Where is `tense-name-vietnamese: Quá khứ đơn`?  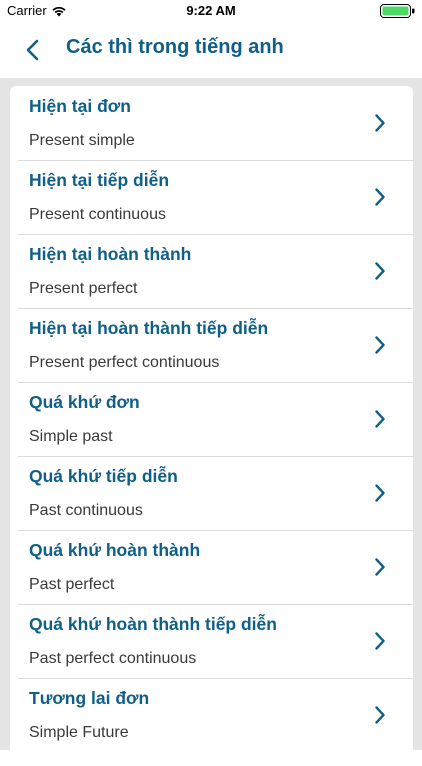
tense-name-vietnamese: Quá khứ đơn is located at coordinates (84, 402).